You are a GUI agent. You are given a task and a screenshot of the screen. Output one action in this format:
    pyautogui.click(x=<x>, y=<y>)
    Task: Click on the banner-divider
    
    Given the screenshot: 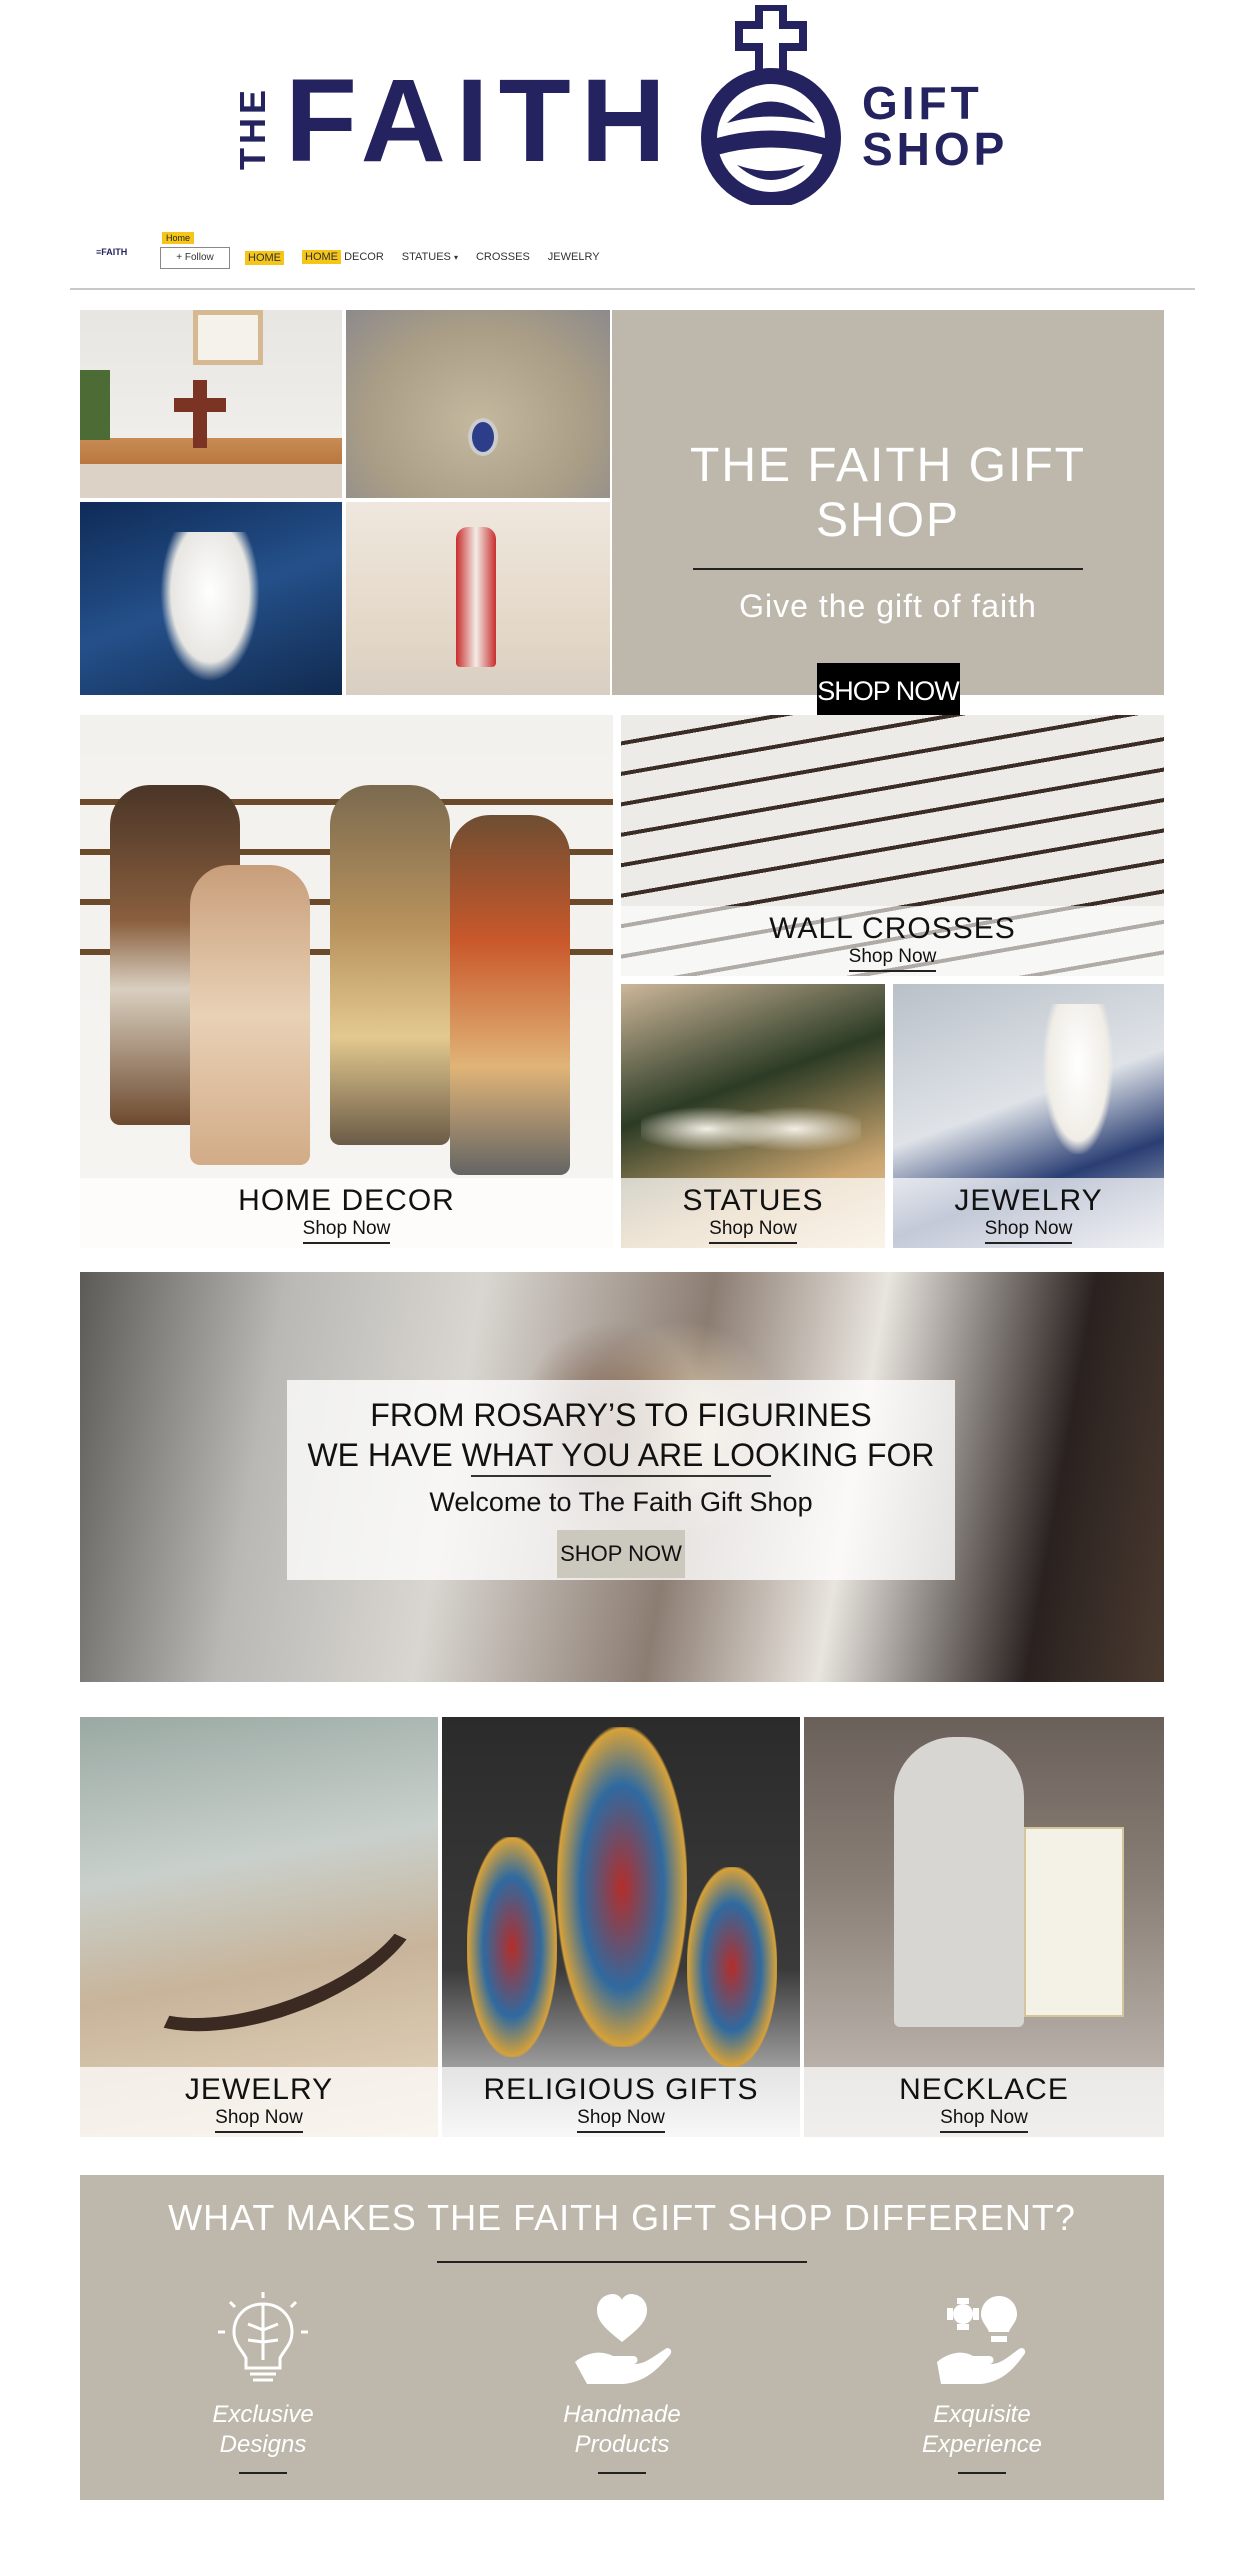 What is the action you would take?
    pyautogui.click(x=621, y=1476)
    